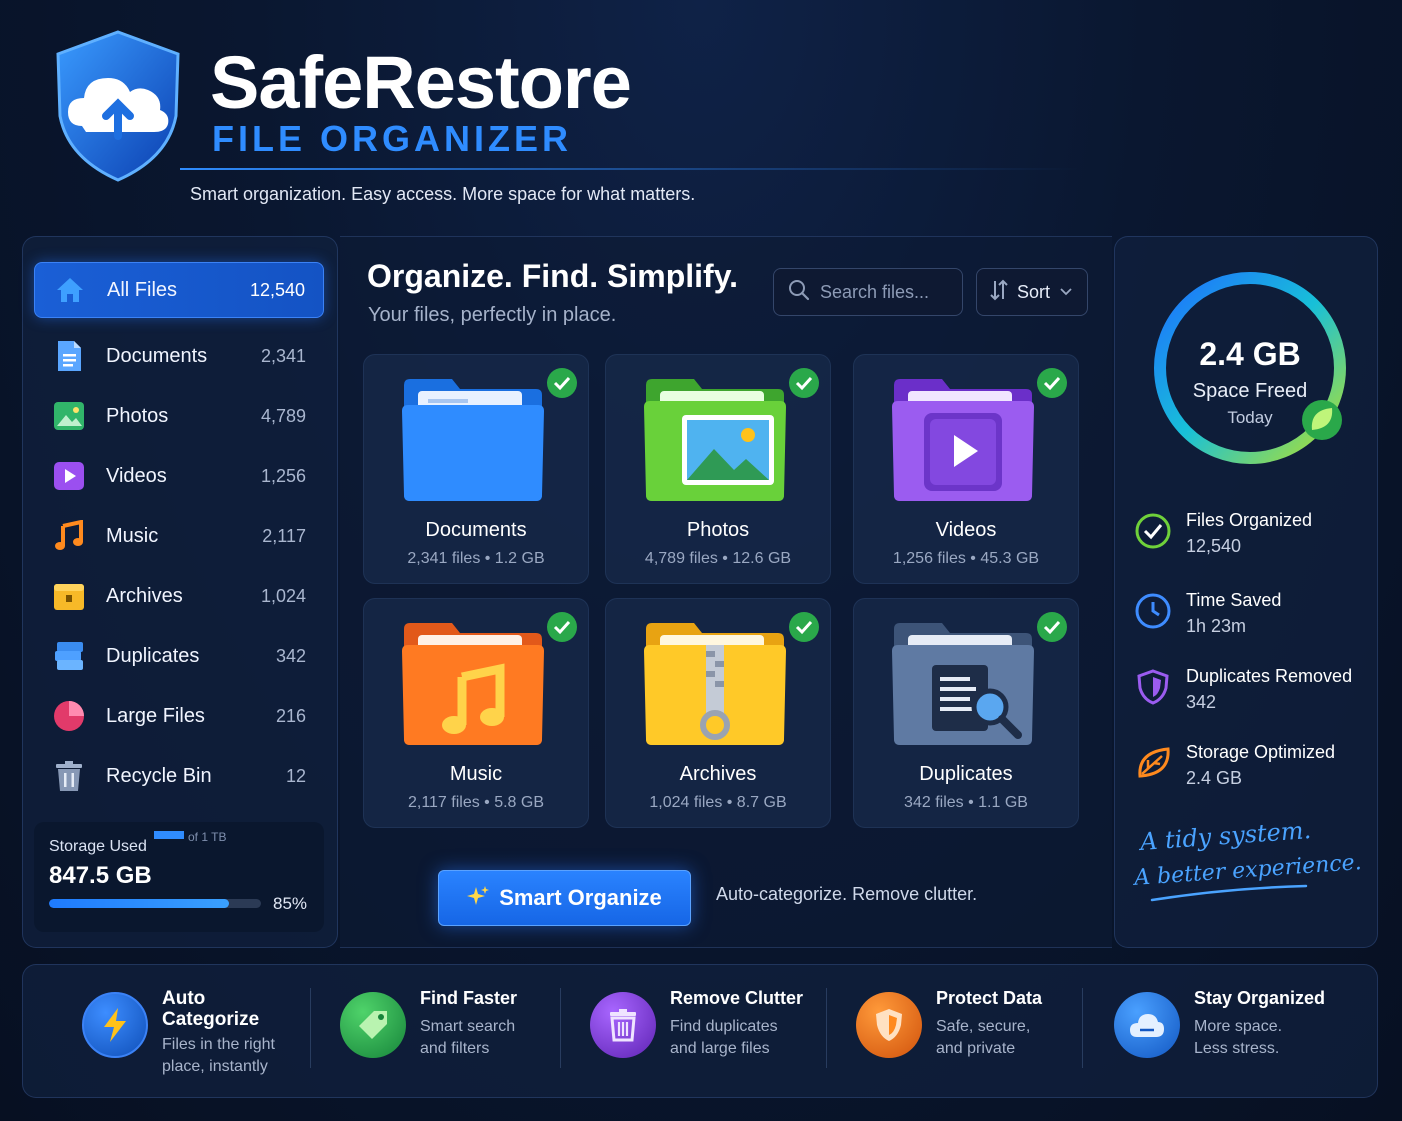  What do you see at coordinates (118, 106) in the screenshot?
I see `shield-cloud-logo-icon` at bounding box center [118, 106].